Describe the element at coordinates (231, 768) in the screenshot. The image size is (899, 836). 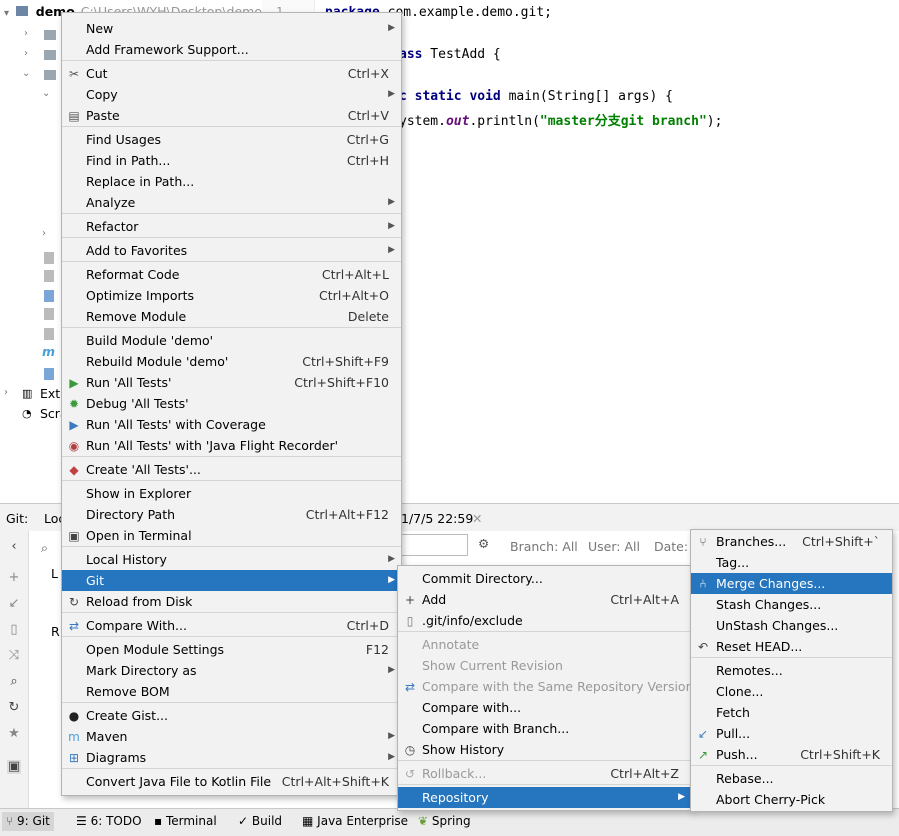
I see `menu-separator` at that location.